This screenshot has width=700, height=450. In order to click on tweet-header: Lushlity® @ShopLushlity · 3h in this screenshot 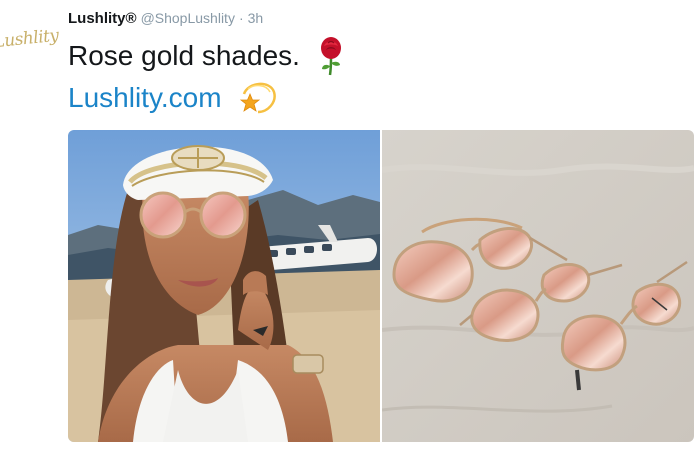, I will do `click(165, 18)`.